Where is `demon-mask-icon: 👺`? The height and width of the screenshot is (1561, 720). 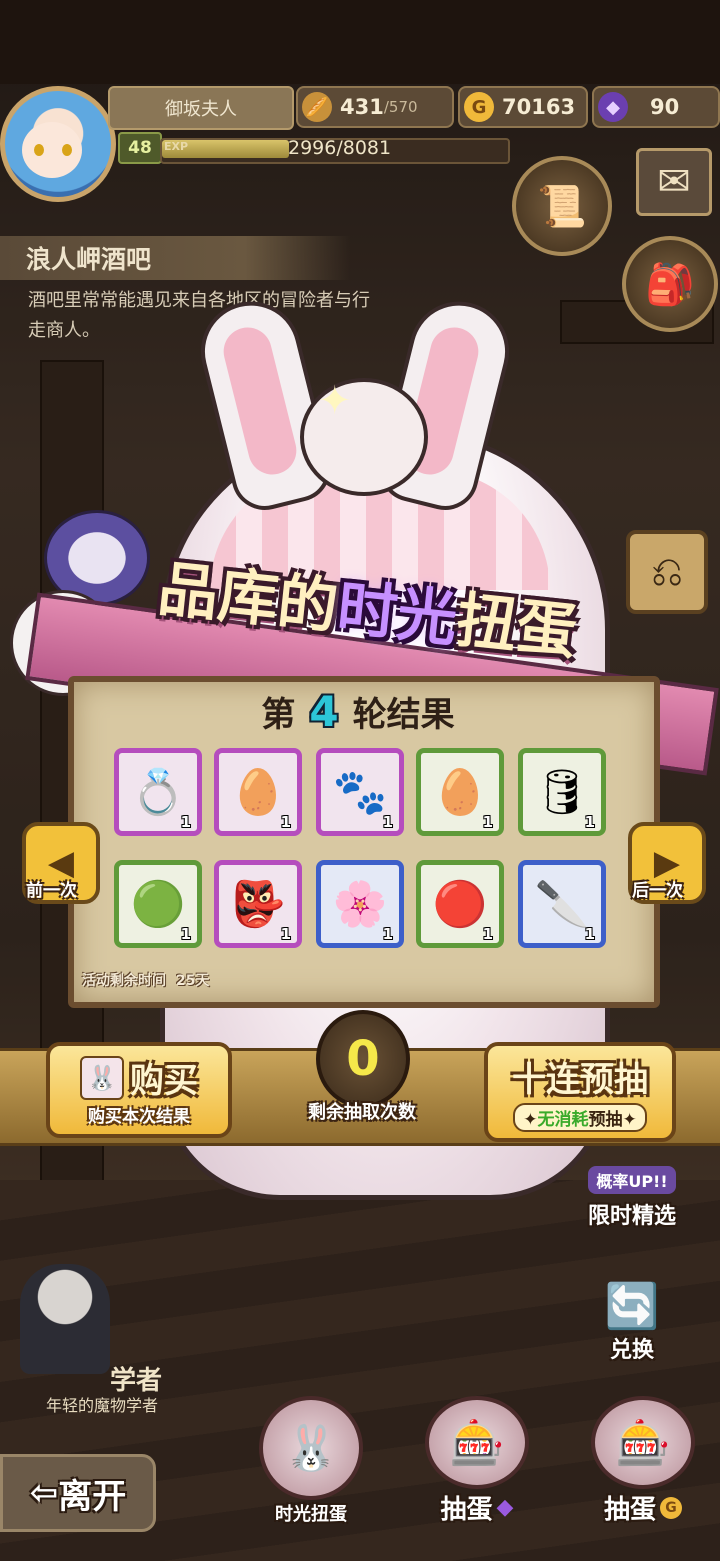 demon-mask-icon: 👺 is located at coordinates (258, 904).